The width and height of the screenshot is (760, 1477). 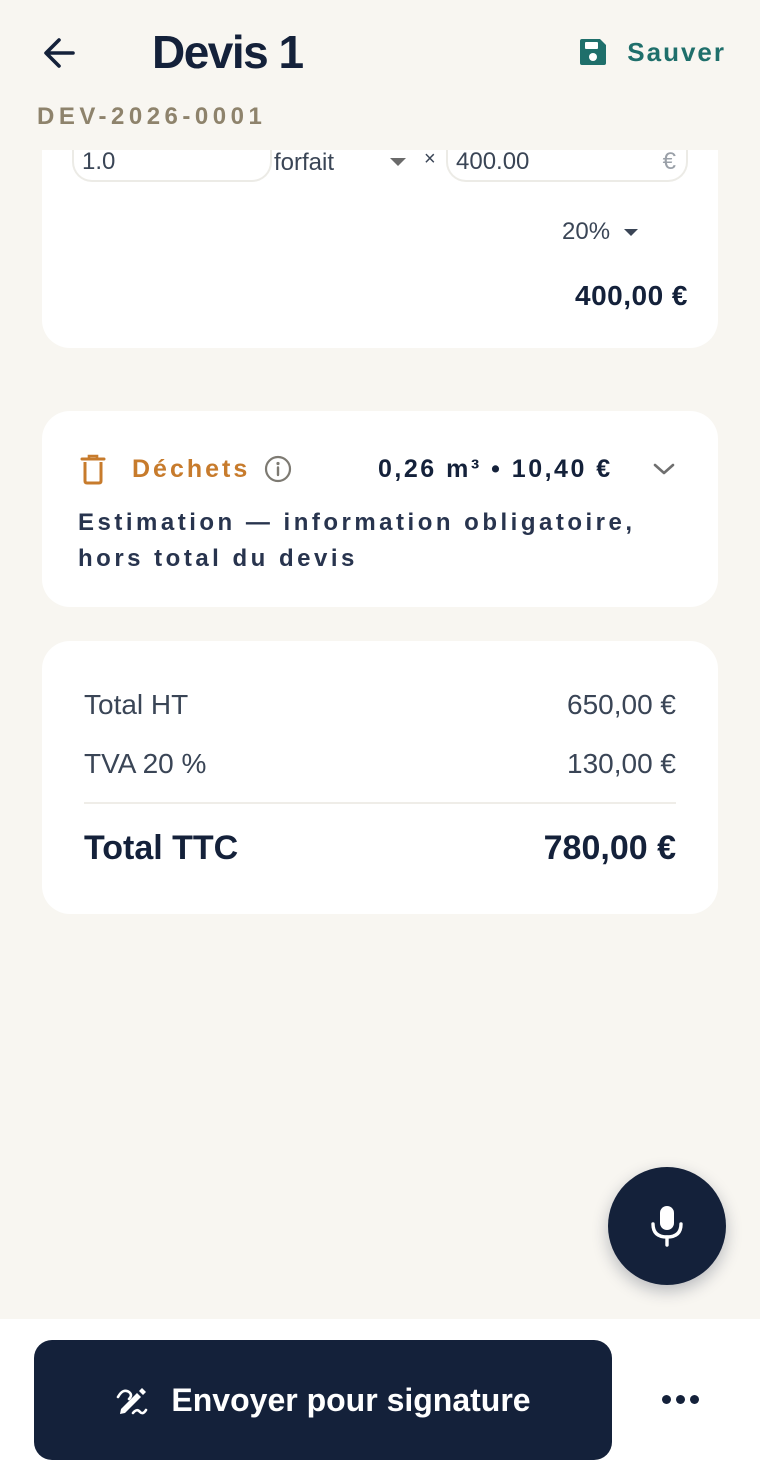 I want to click on line-total: 400,00 €, so click(x=631, y=295).